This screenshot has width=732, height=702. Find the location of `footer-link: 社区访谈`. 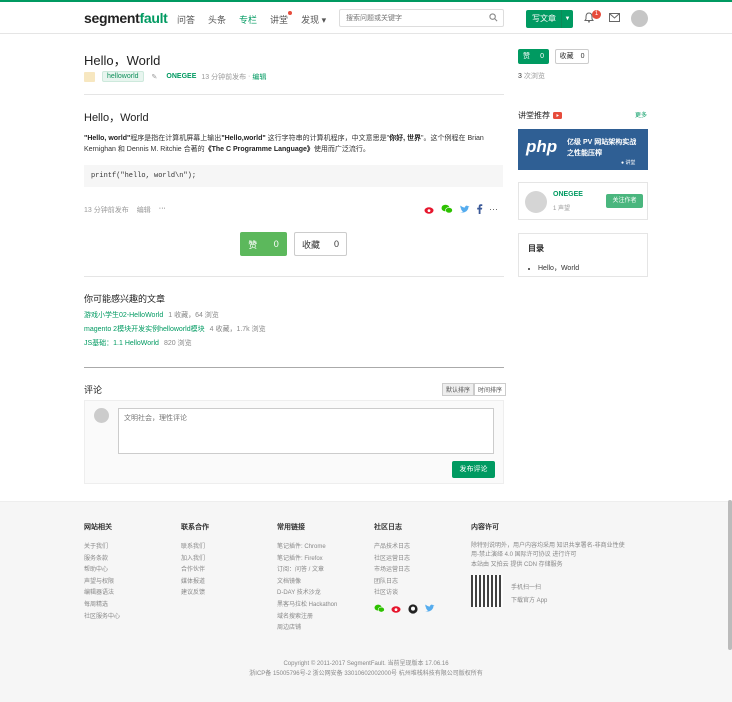

footer-link: 社区访谈 is located at coordinates (404, 594).